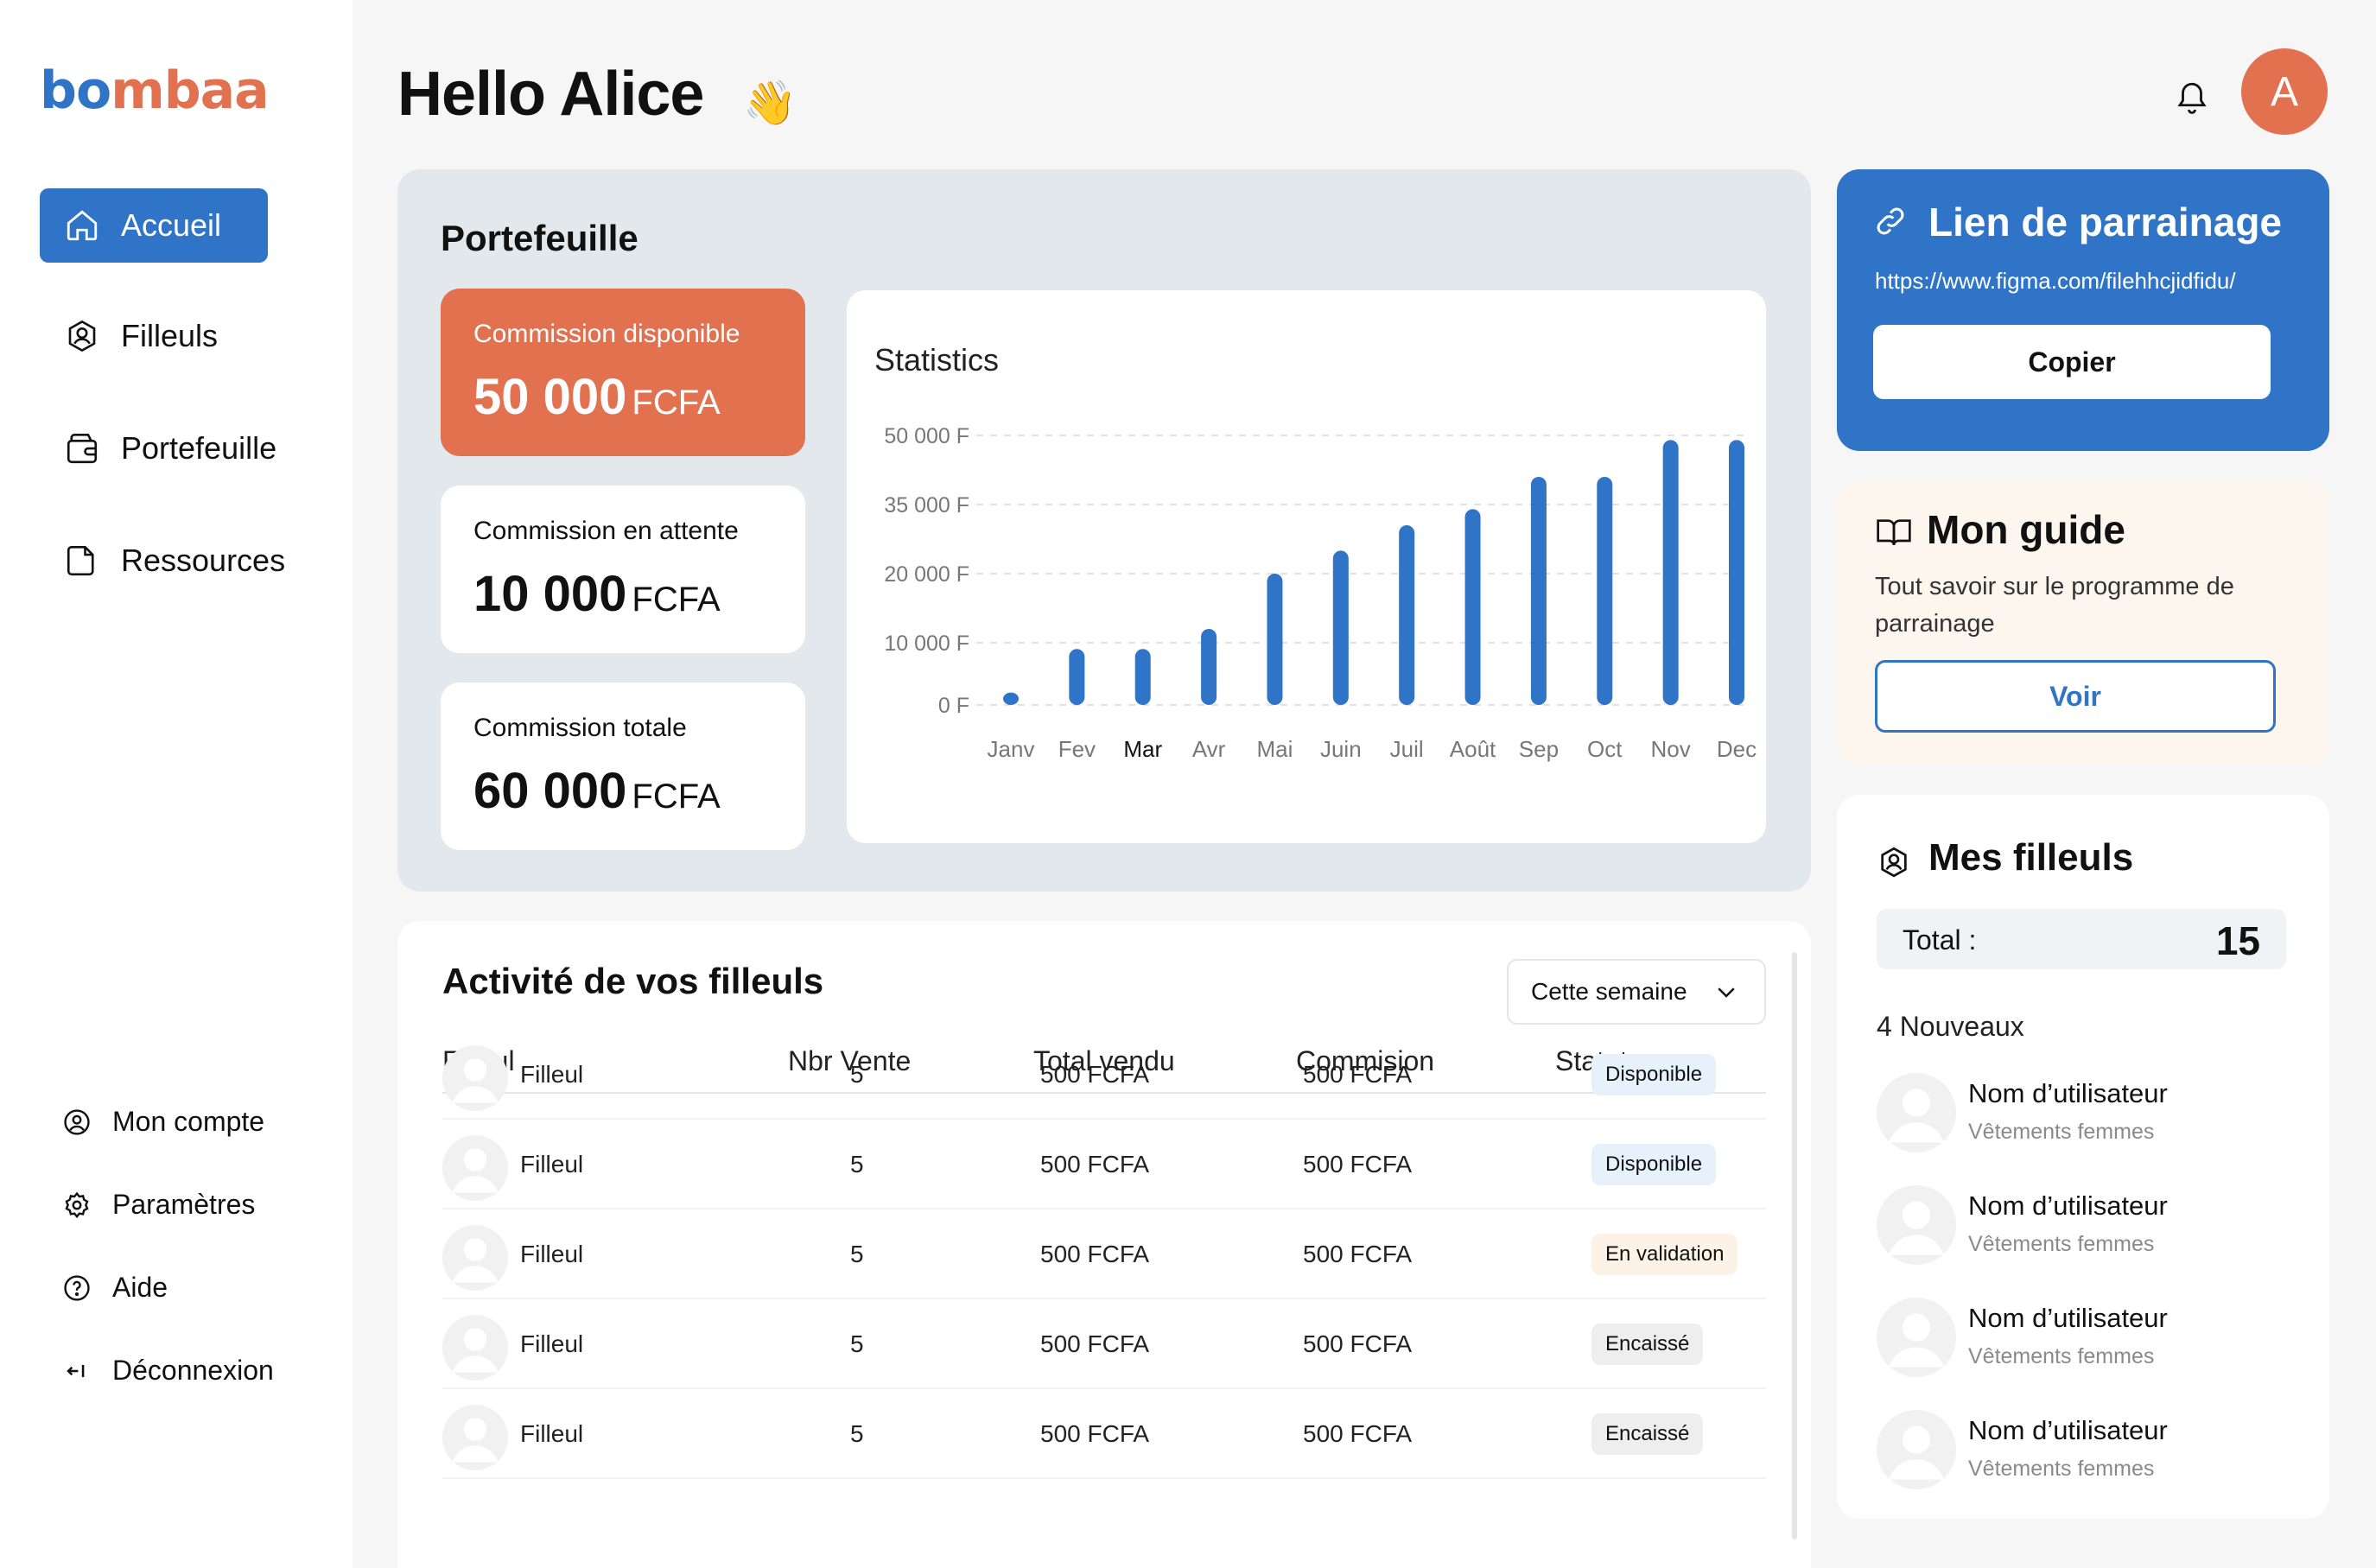 This screenshot has height=1568, width=2376. What do you see at coordinates (1950, 1026) in the screenshot?
I see `new-count-label: 4 Nouveaux` at bounding box center [1950, 1026].